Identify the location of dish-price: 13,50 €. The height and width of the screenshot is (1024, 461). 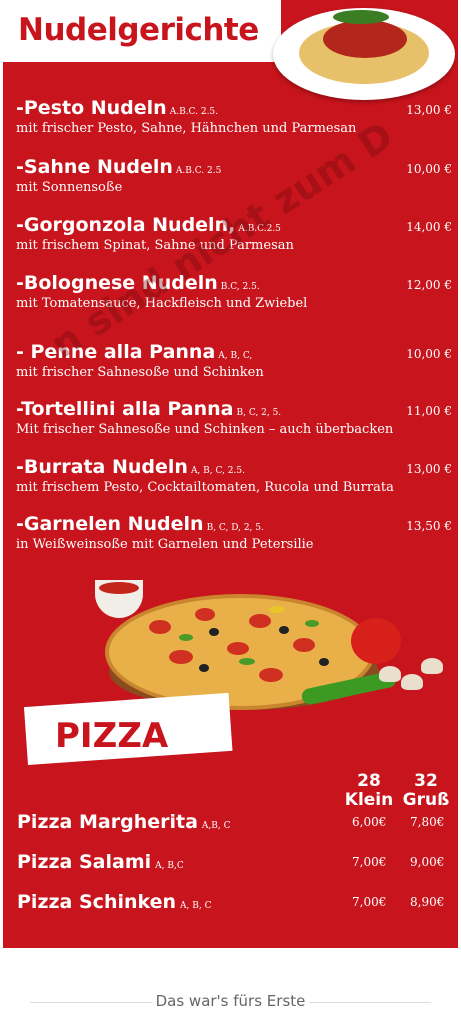
(429, 526).